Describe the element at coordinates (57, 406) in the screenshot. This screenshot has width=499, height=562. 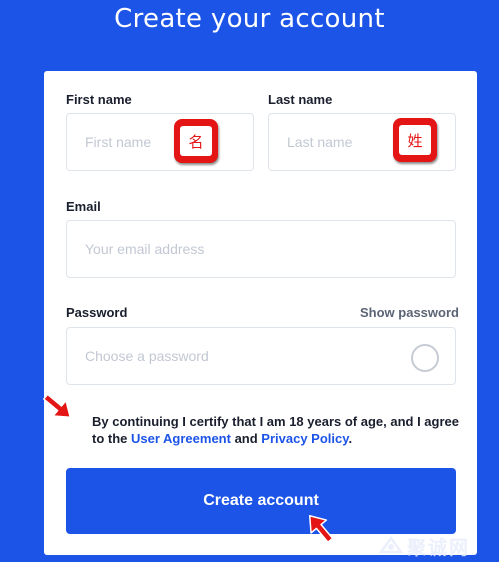
I see `terms-pointer-arrow-icon` at that location.